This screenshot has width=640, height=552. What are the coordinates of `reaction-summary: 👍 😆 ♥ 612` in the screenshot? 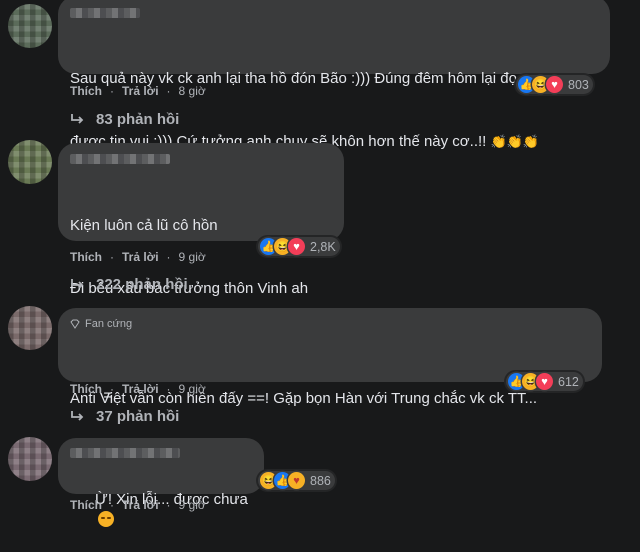 It's located at (544, 381).